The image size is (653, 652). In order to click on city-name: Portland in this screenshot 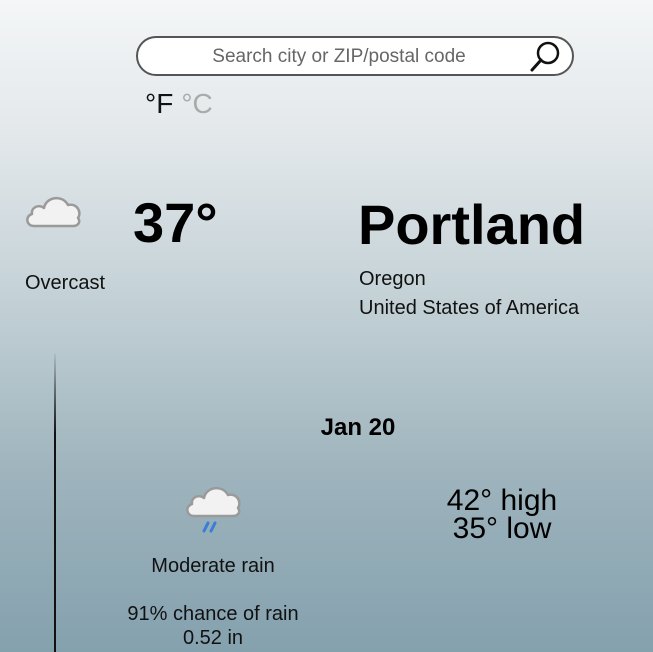, I will do `click(472, 224)`.